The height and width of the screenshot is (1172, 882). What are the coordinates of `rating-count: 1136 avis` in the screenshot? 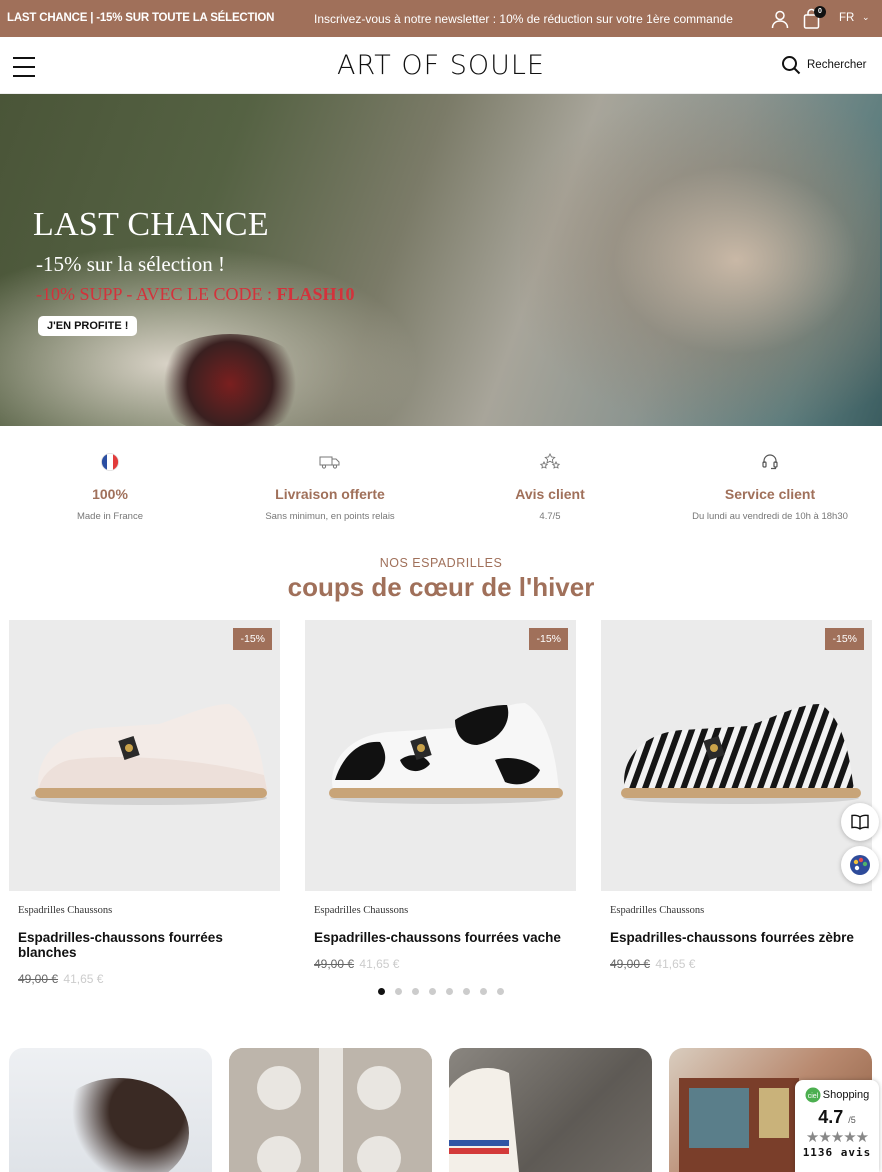 It's located at (837, 1152).